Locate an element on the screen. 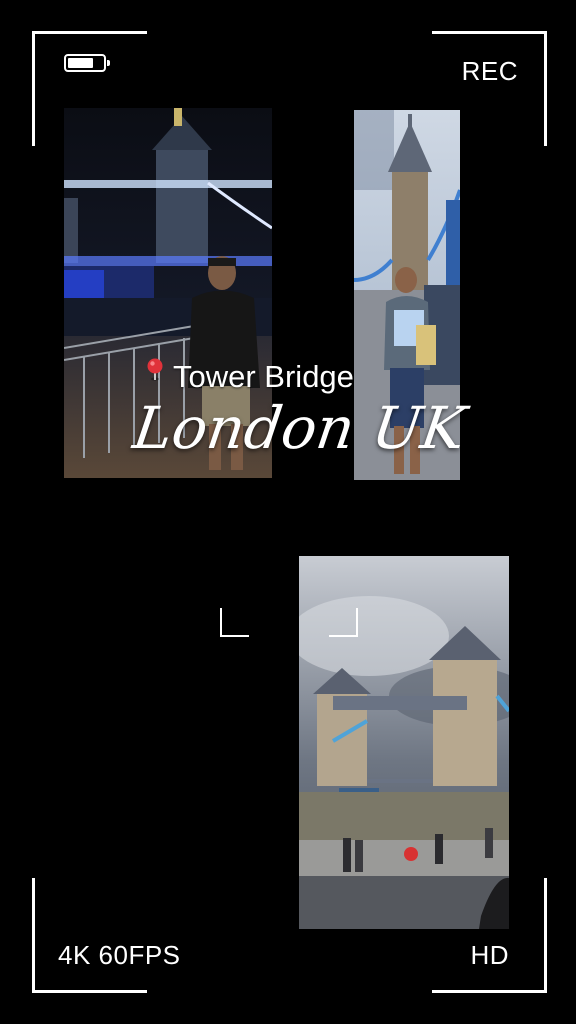 This screenshot has height=1024, width=576. focus-bracket-right is located at coordinates (343, 622).